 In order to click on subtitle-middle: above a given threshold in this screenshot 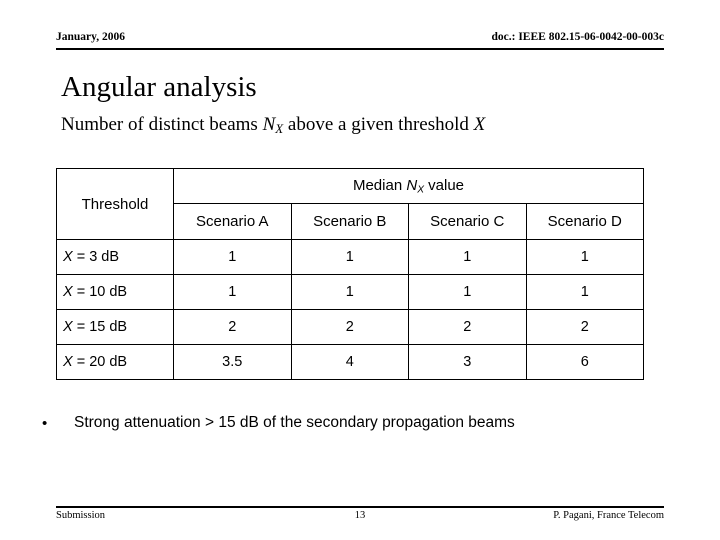, I will do `click(378, 124)`.